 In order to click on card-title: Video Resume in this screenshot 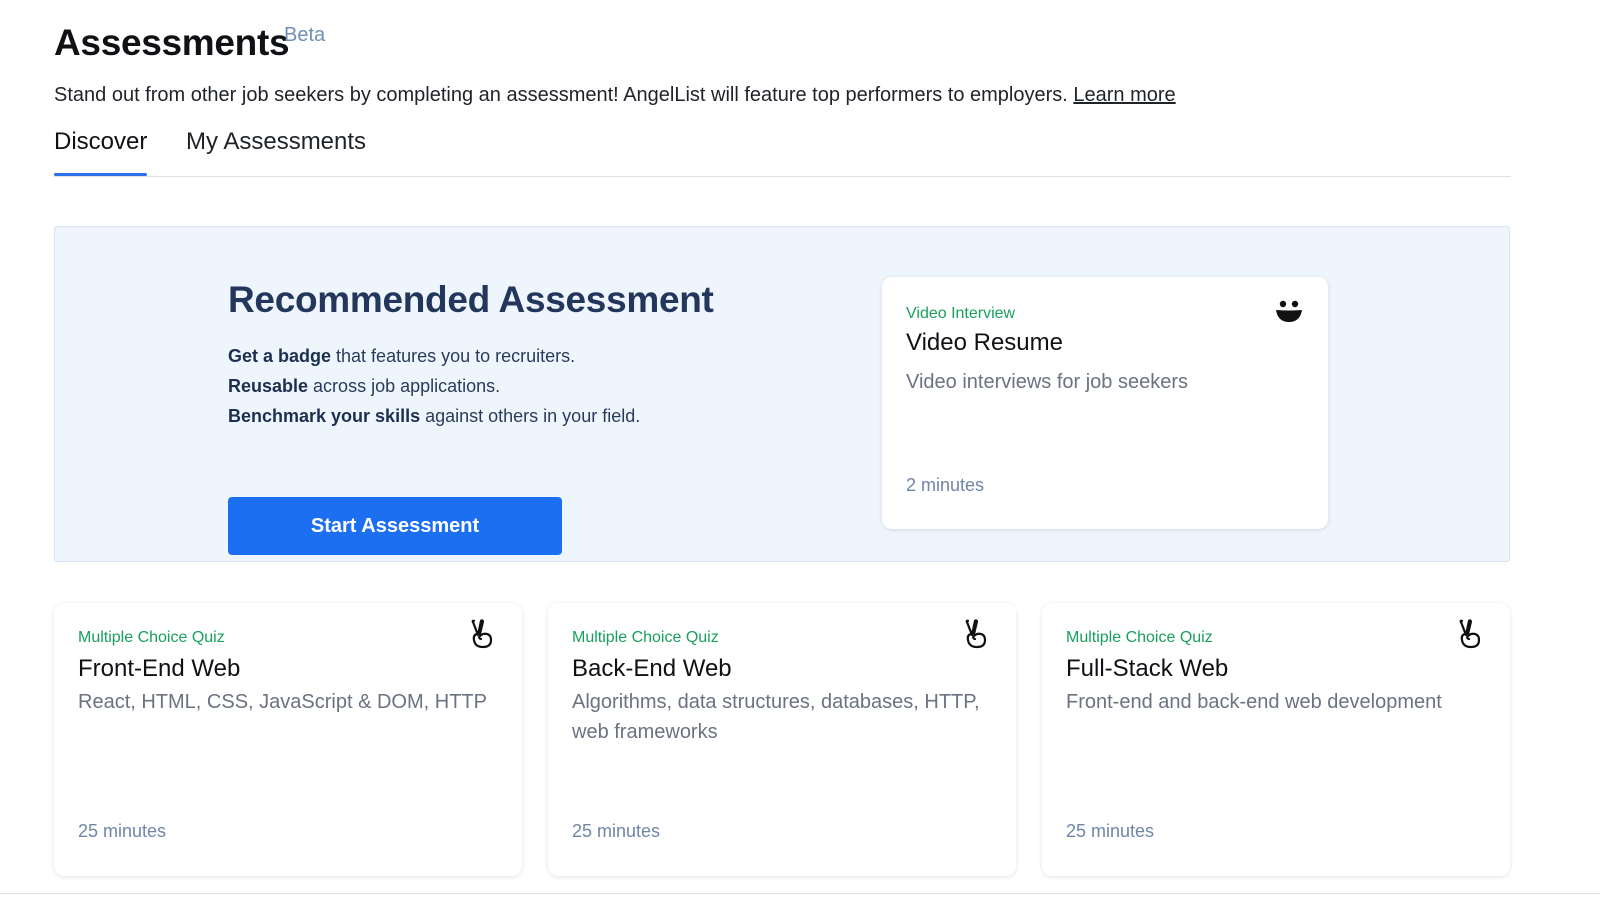, I will do `click(984, 342)`.